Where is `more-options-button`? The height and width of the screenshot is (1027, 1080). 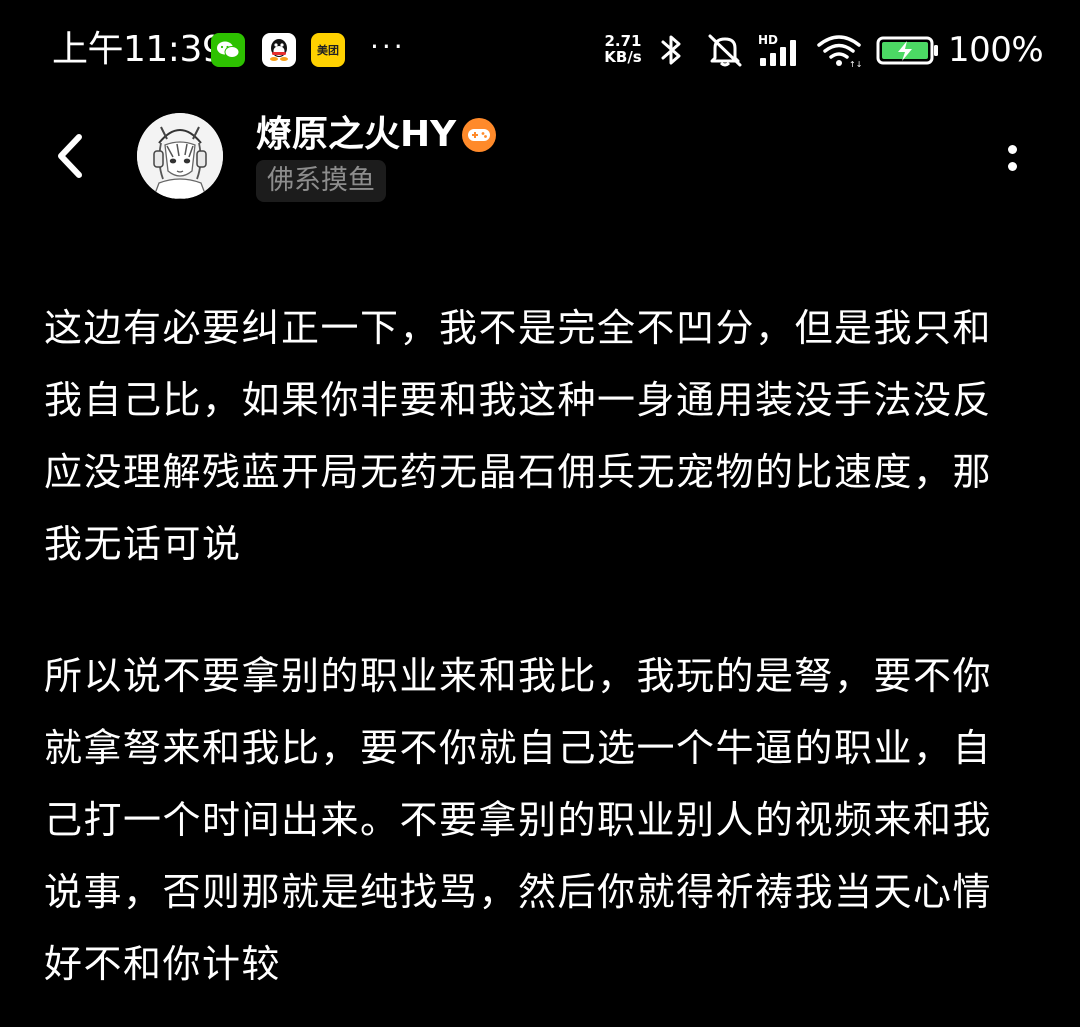
more-options-button is located at coordinates (1012, 158).